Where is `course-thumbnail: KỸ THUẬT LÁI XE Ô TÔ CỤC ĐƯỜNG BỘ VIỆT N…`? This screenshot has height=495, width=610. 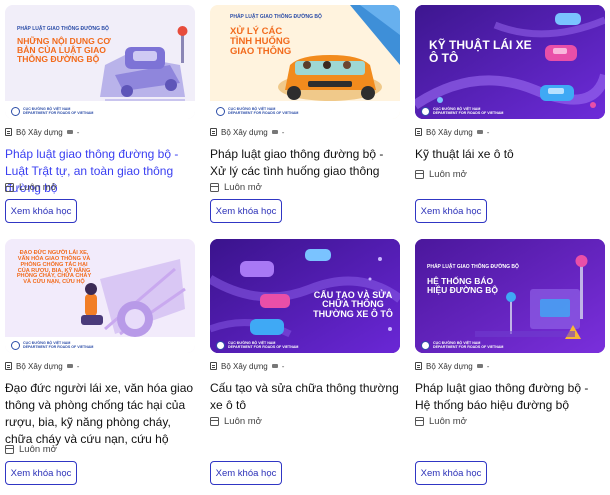 course-thumbnail: KỸ THUẬT LÁI XE Ô TÔ CỤC ĐƯỜNG BỘ VIỆT N… is located at coordinates (510, 62).